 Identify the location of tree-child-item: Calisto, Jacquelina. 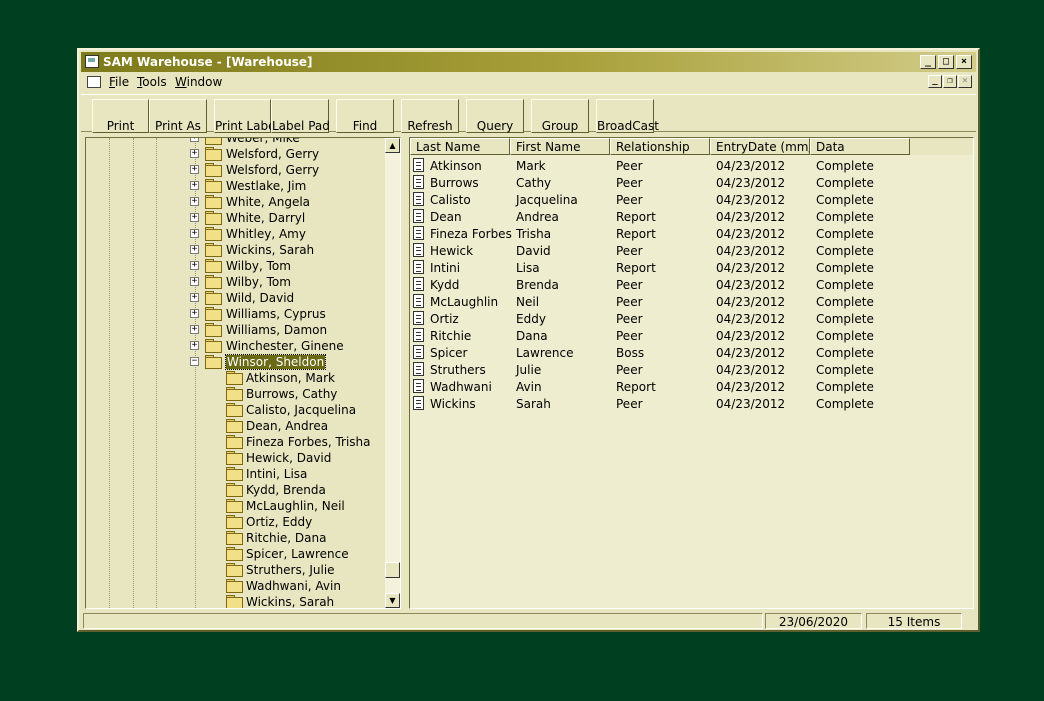
(236, 410).